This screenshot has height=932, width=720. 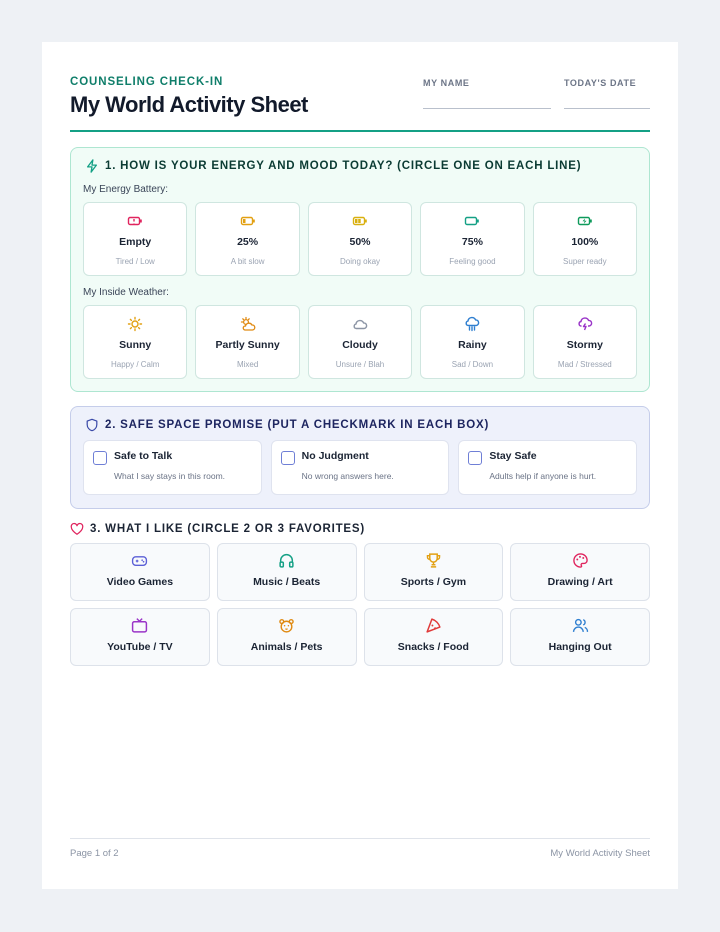 I want to click on name-field-label: MY NAME, so click(x=446, y=83).